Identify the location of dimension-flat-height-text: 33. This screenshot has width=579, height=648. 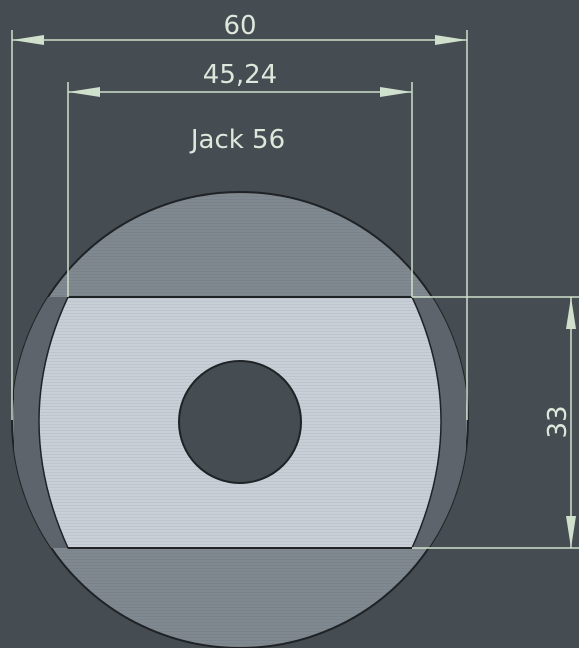
(558, 421).